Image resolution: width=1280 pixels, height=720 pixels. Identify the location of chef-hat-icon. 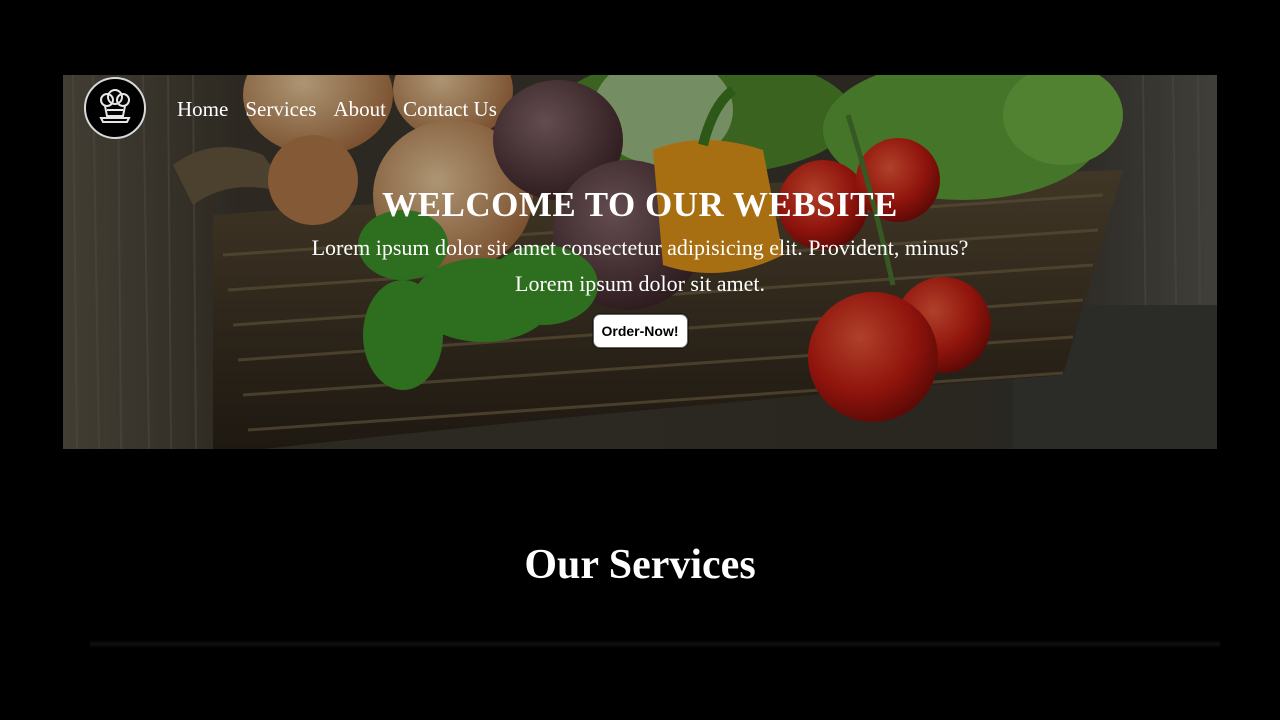
(115, 106).